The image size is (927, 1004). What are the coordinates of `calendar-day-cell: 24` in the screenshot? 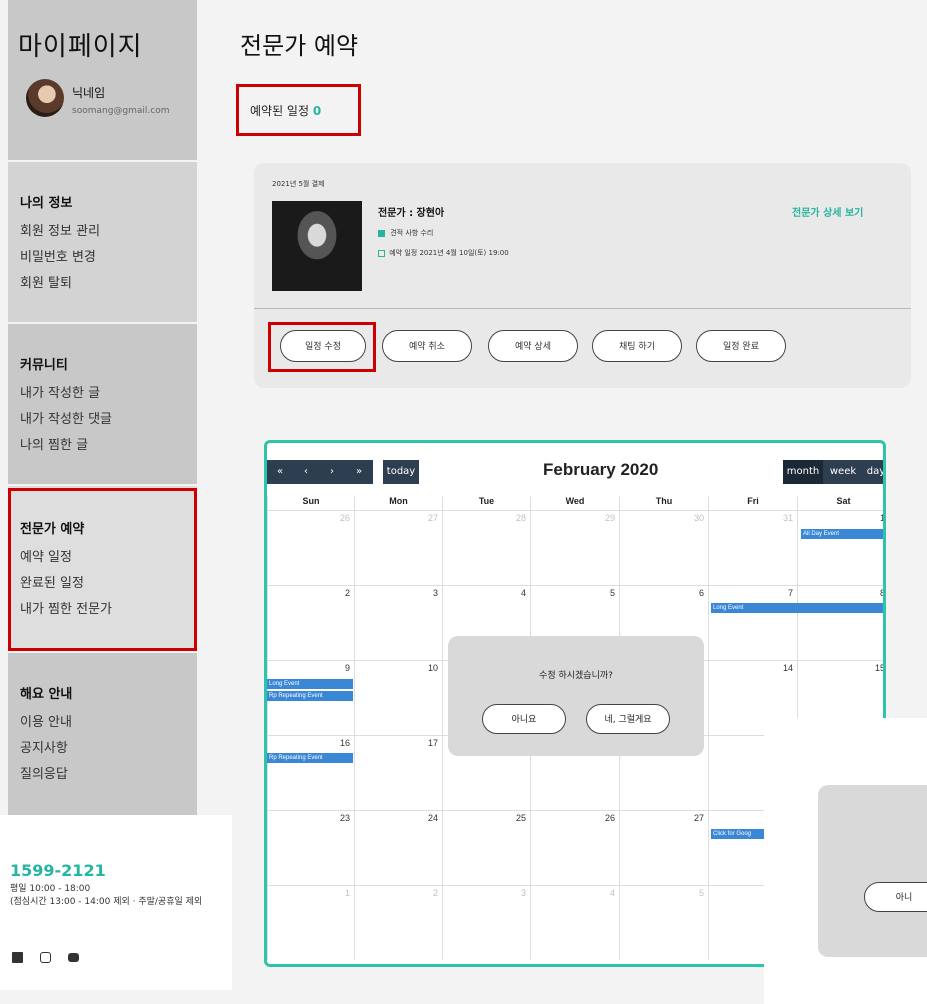 It's located at (398, 847).